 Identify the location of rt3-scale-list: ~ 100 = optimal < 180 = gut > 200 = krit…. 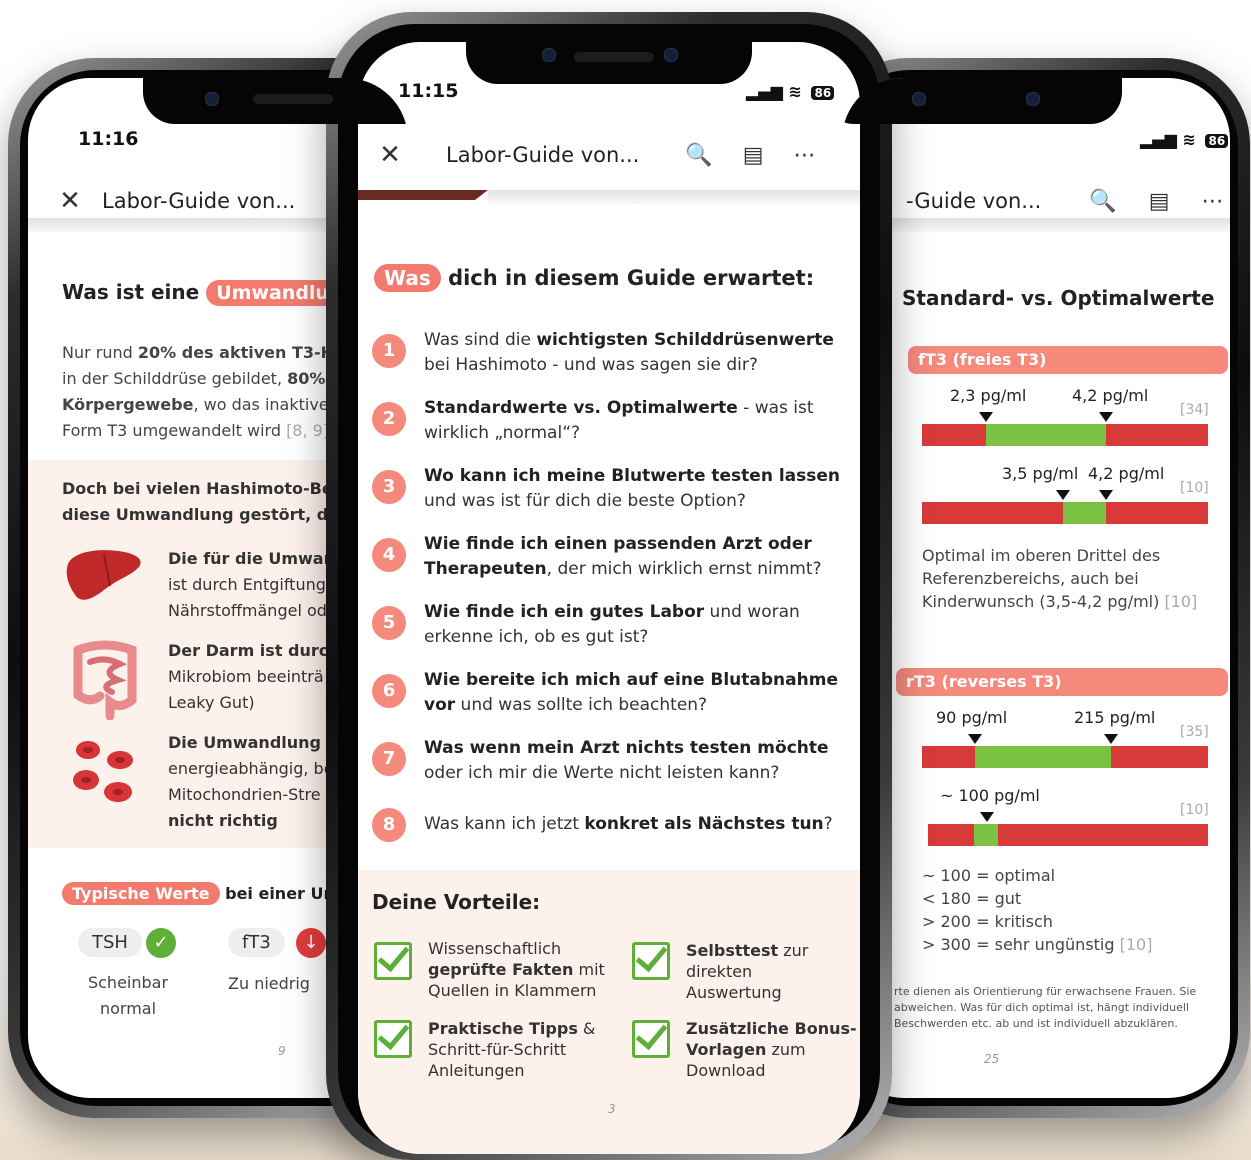
(1037, 910).